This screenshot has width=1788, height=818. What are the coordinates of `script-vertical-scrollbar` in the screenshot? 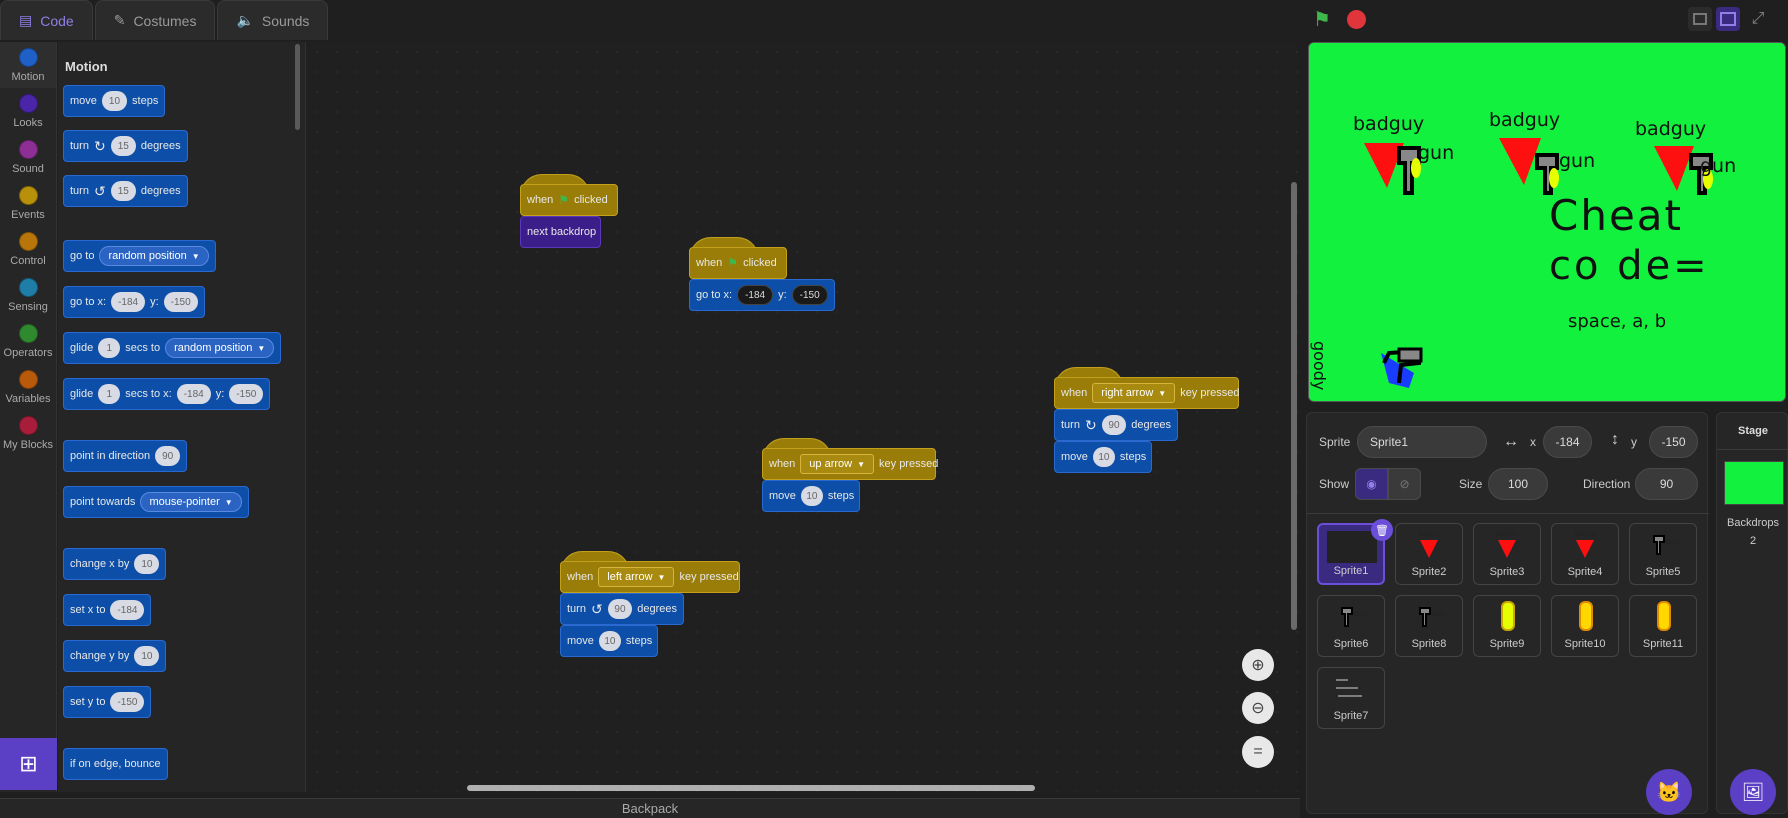 It's located at (1294, 406).